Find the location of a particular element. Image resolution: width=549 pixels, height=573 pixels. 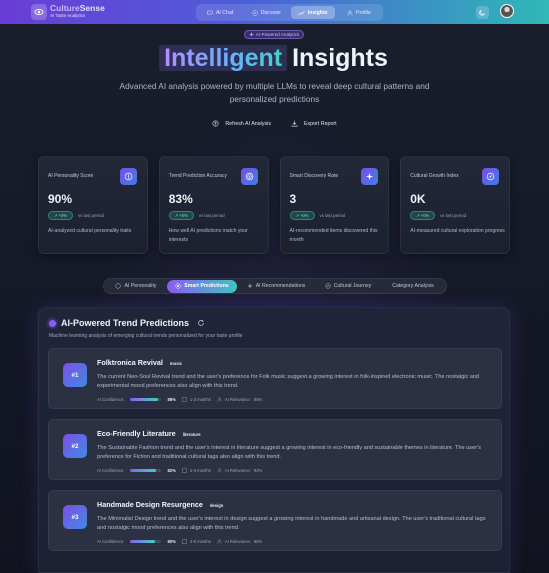

confidence-value: 80% is located at coordinates (171, 541).